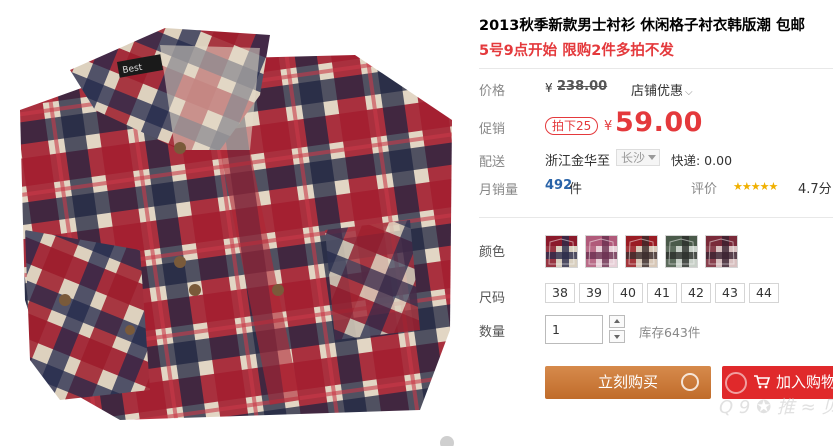  I want to click on promo-currency-symbol: ¥, so click(608, 126).